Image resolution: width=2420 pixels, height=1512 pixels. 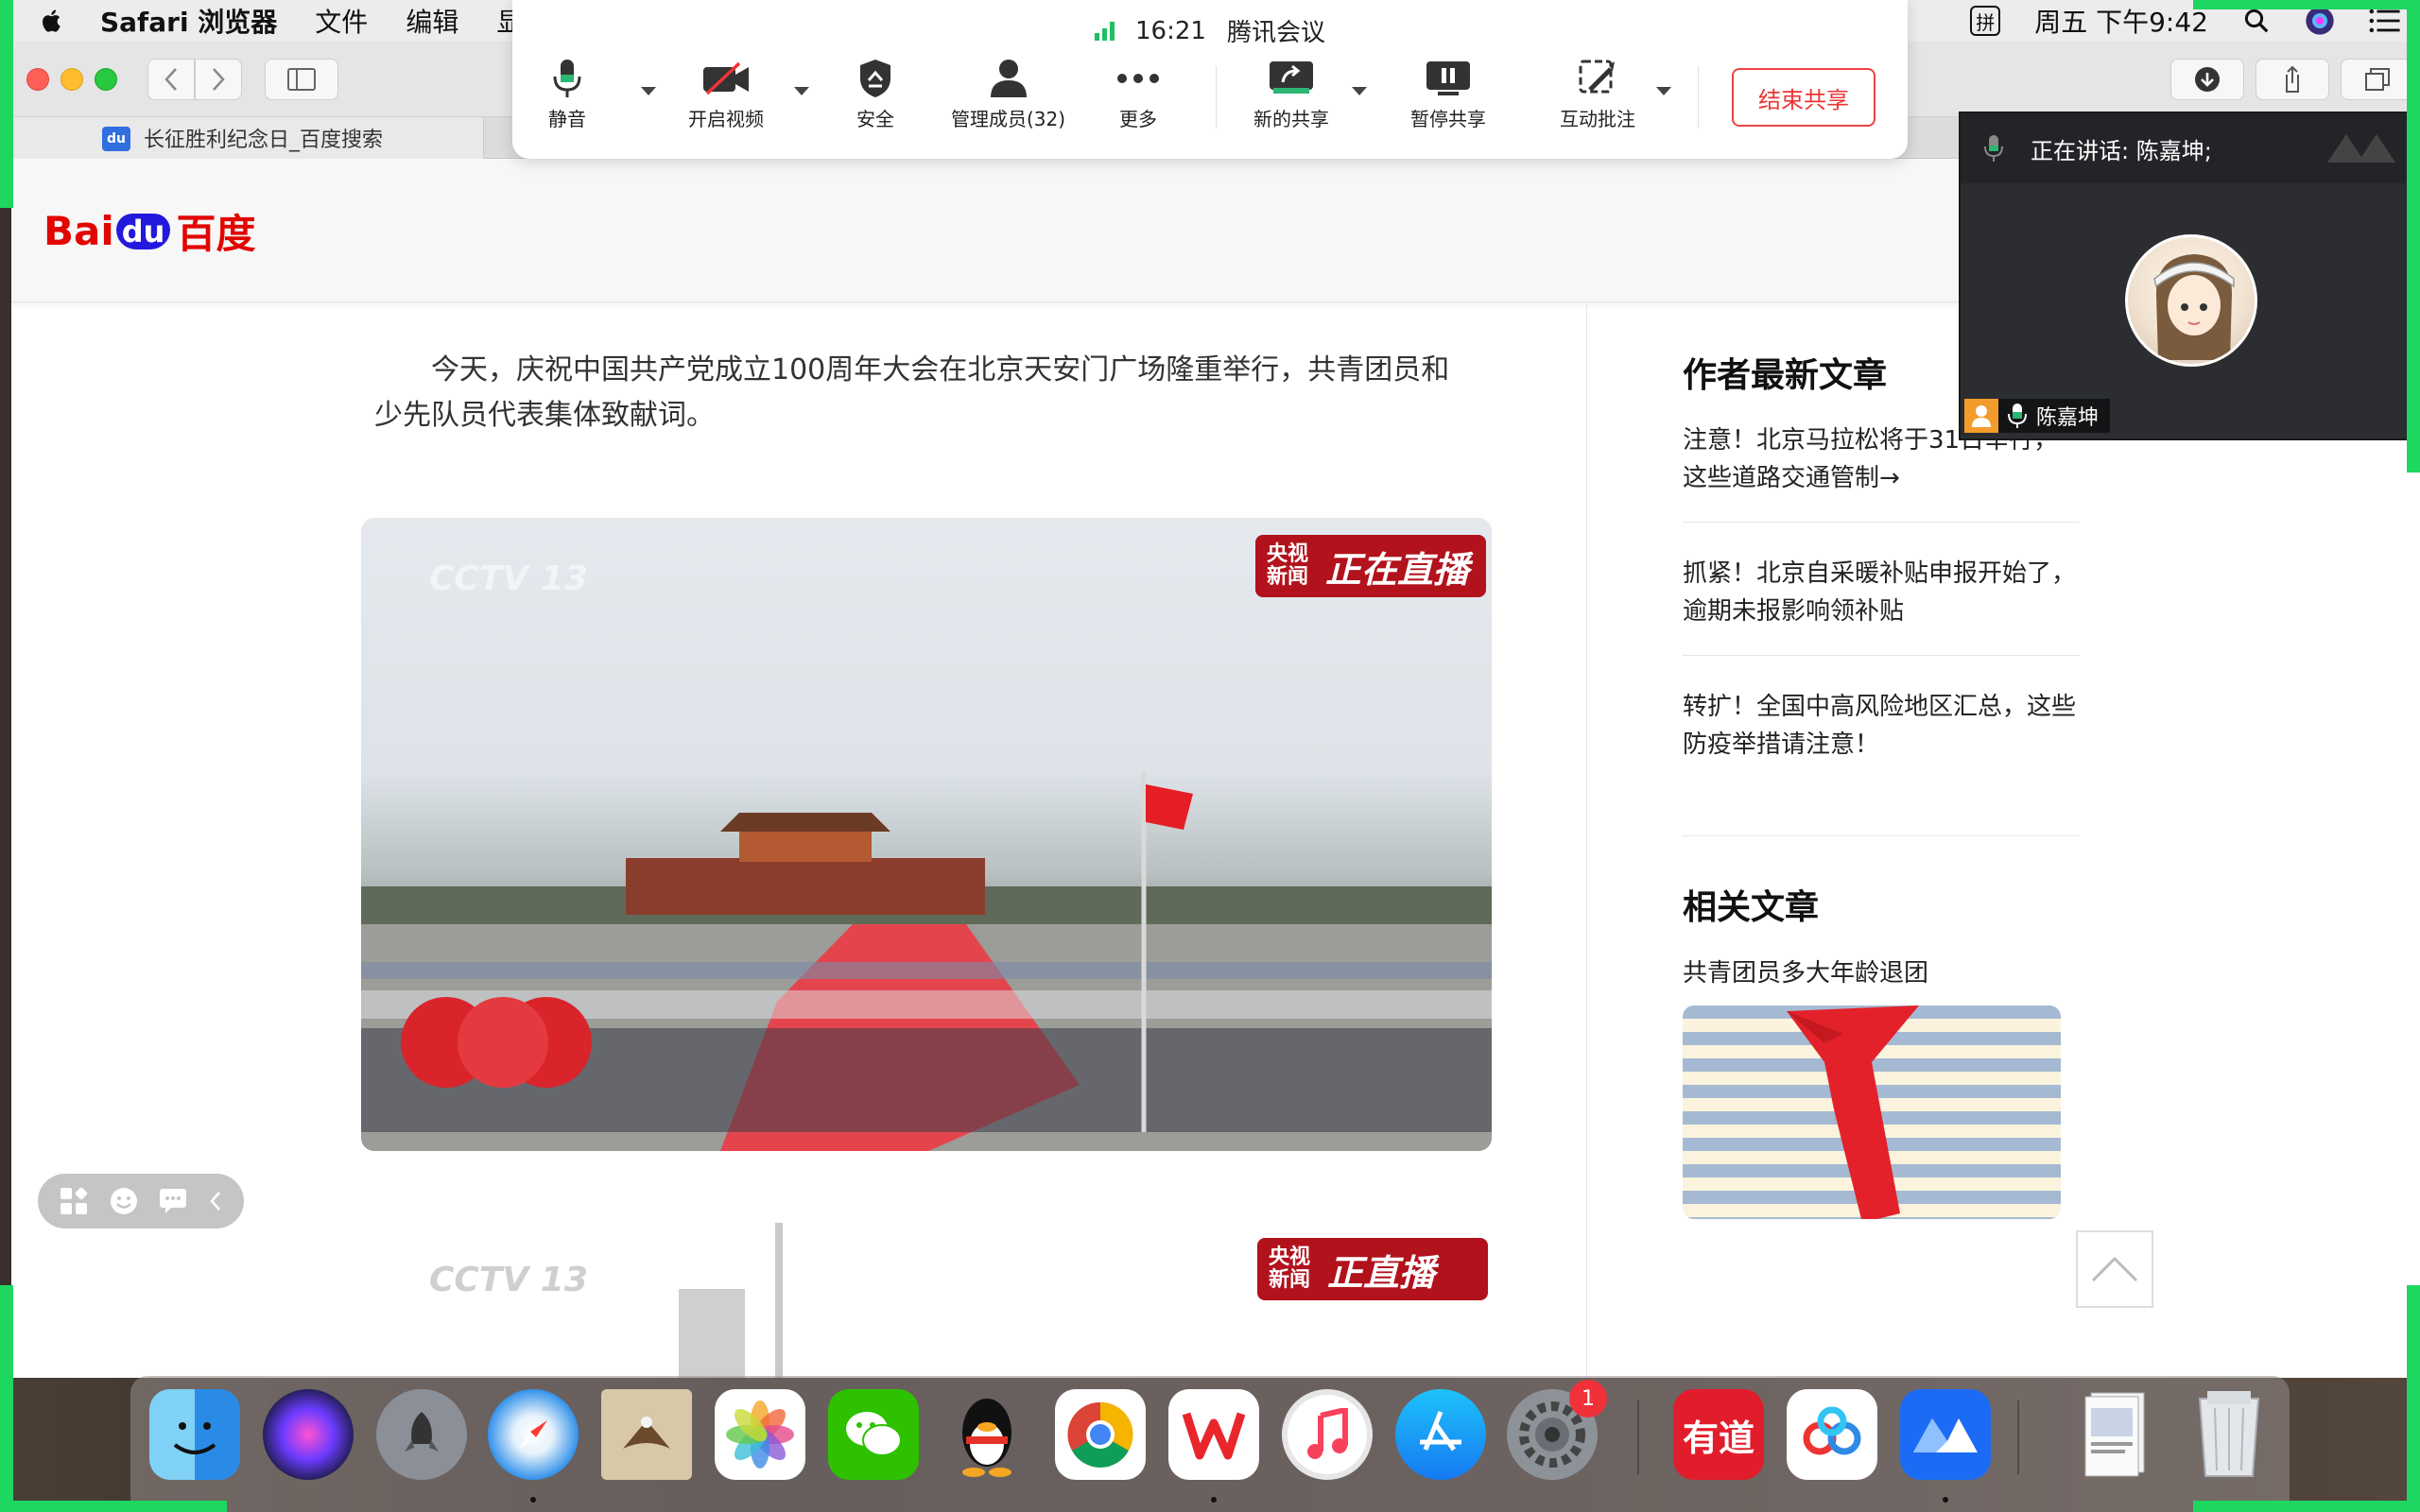 I want to click on menubar-clock: 周五 下午9:42, so click(x=2121, y=21).